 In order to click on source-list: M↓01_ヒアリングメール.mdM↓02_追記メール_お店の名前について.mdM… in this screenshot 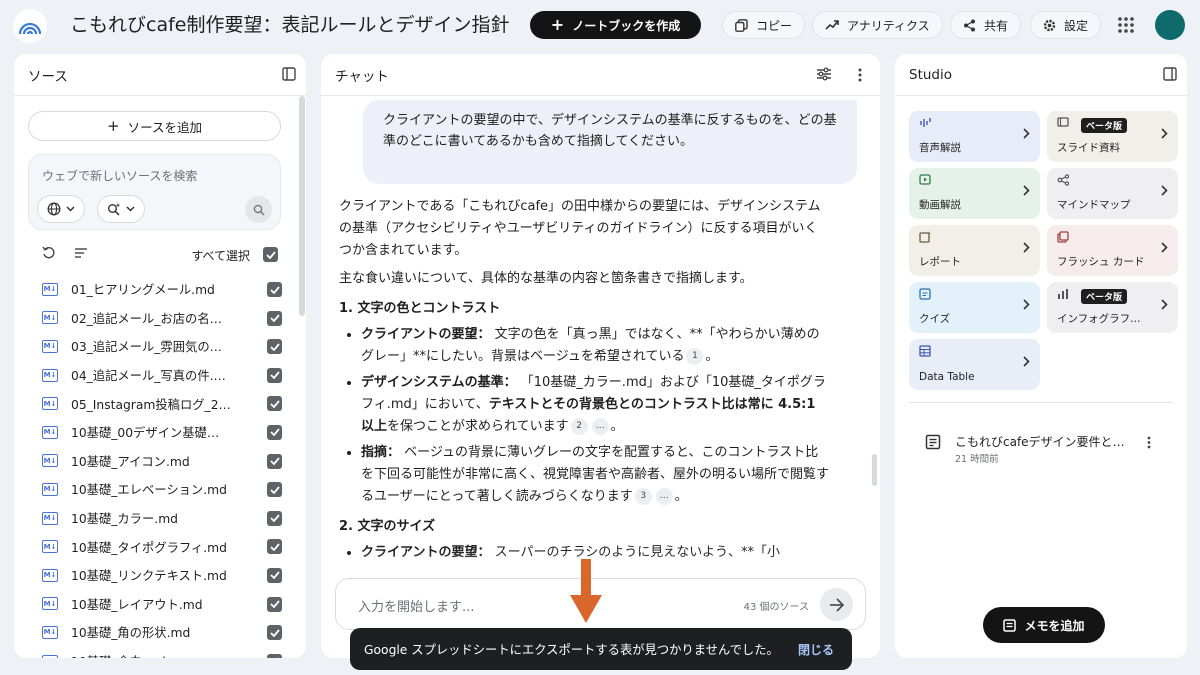, I will do `click(166, 466)`.